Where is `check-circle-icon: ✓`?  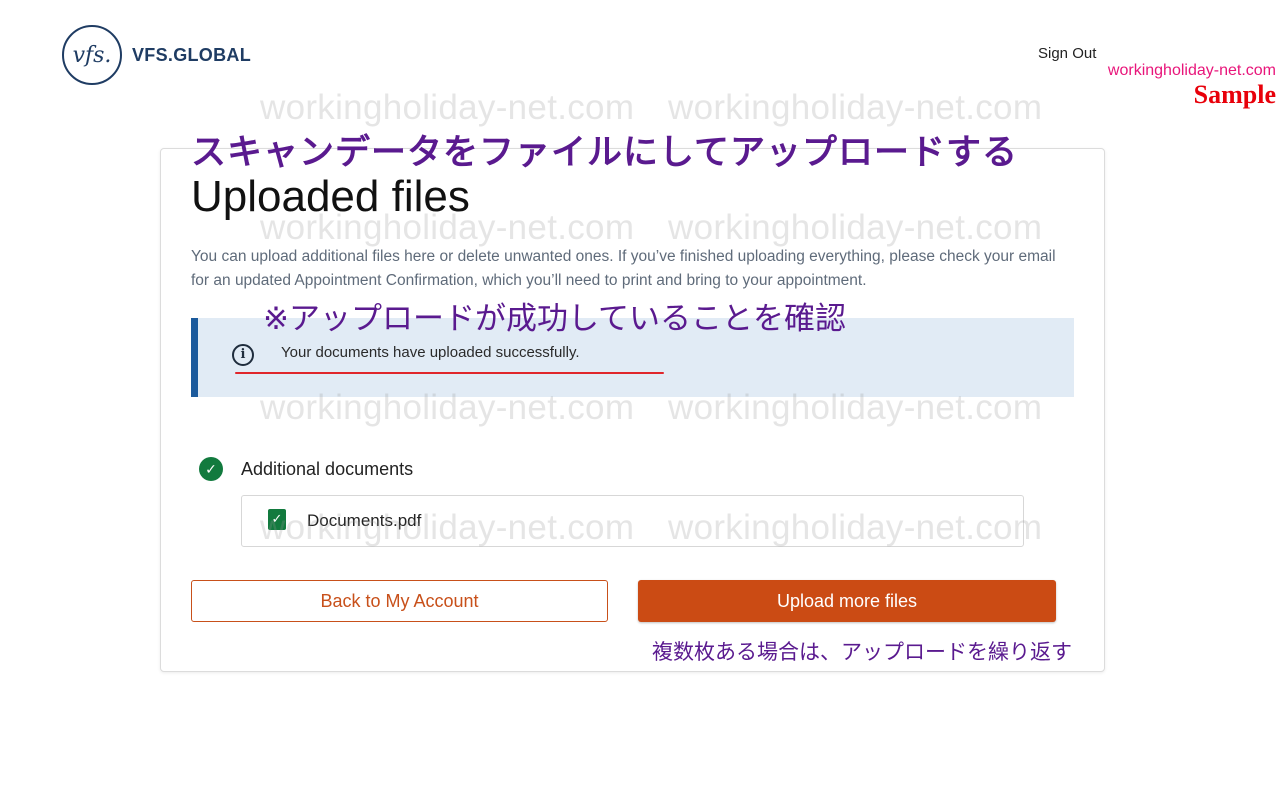 check-circle-icon: ✓ is located at coordinates (211, 469).